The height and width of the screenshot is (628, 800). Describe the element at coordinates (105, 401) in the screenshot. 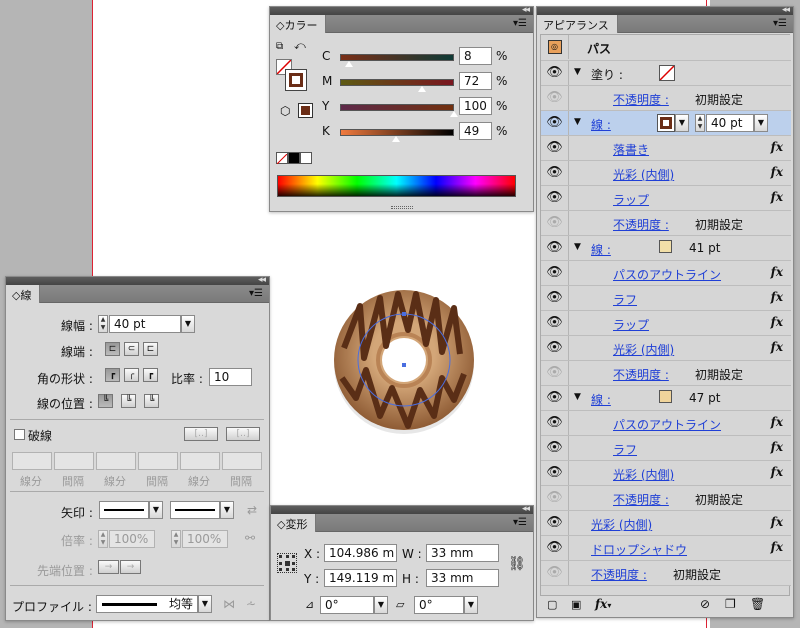

I see `align-center-icon: ╚` at that location.